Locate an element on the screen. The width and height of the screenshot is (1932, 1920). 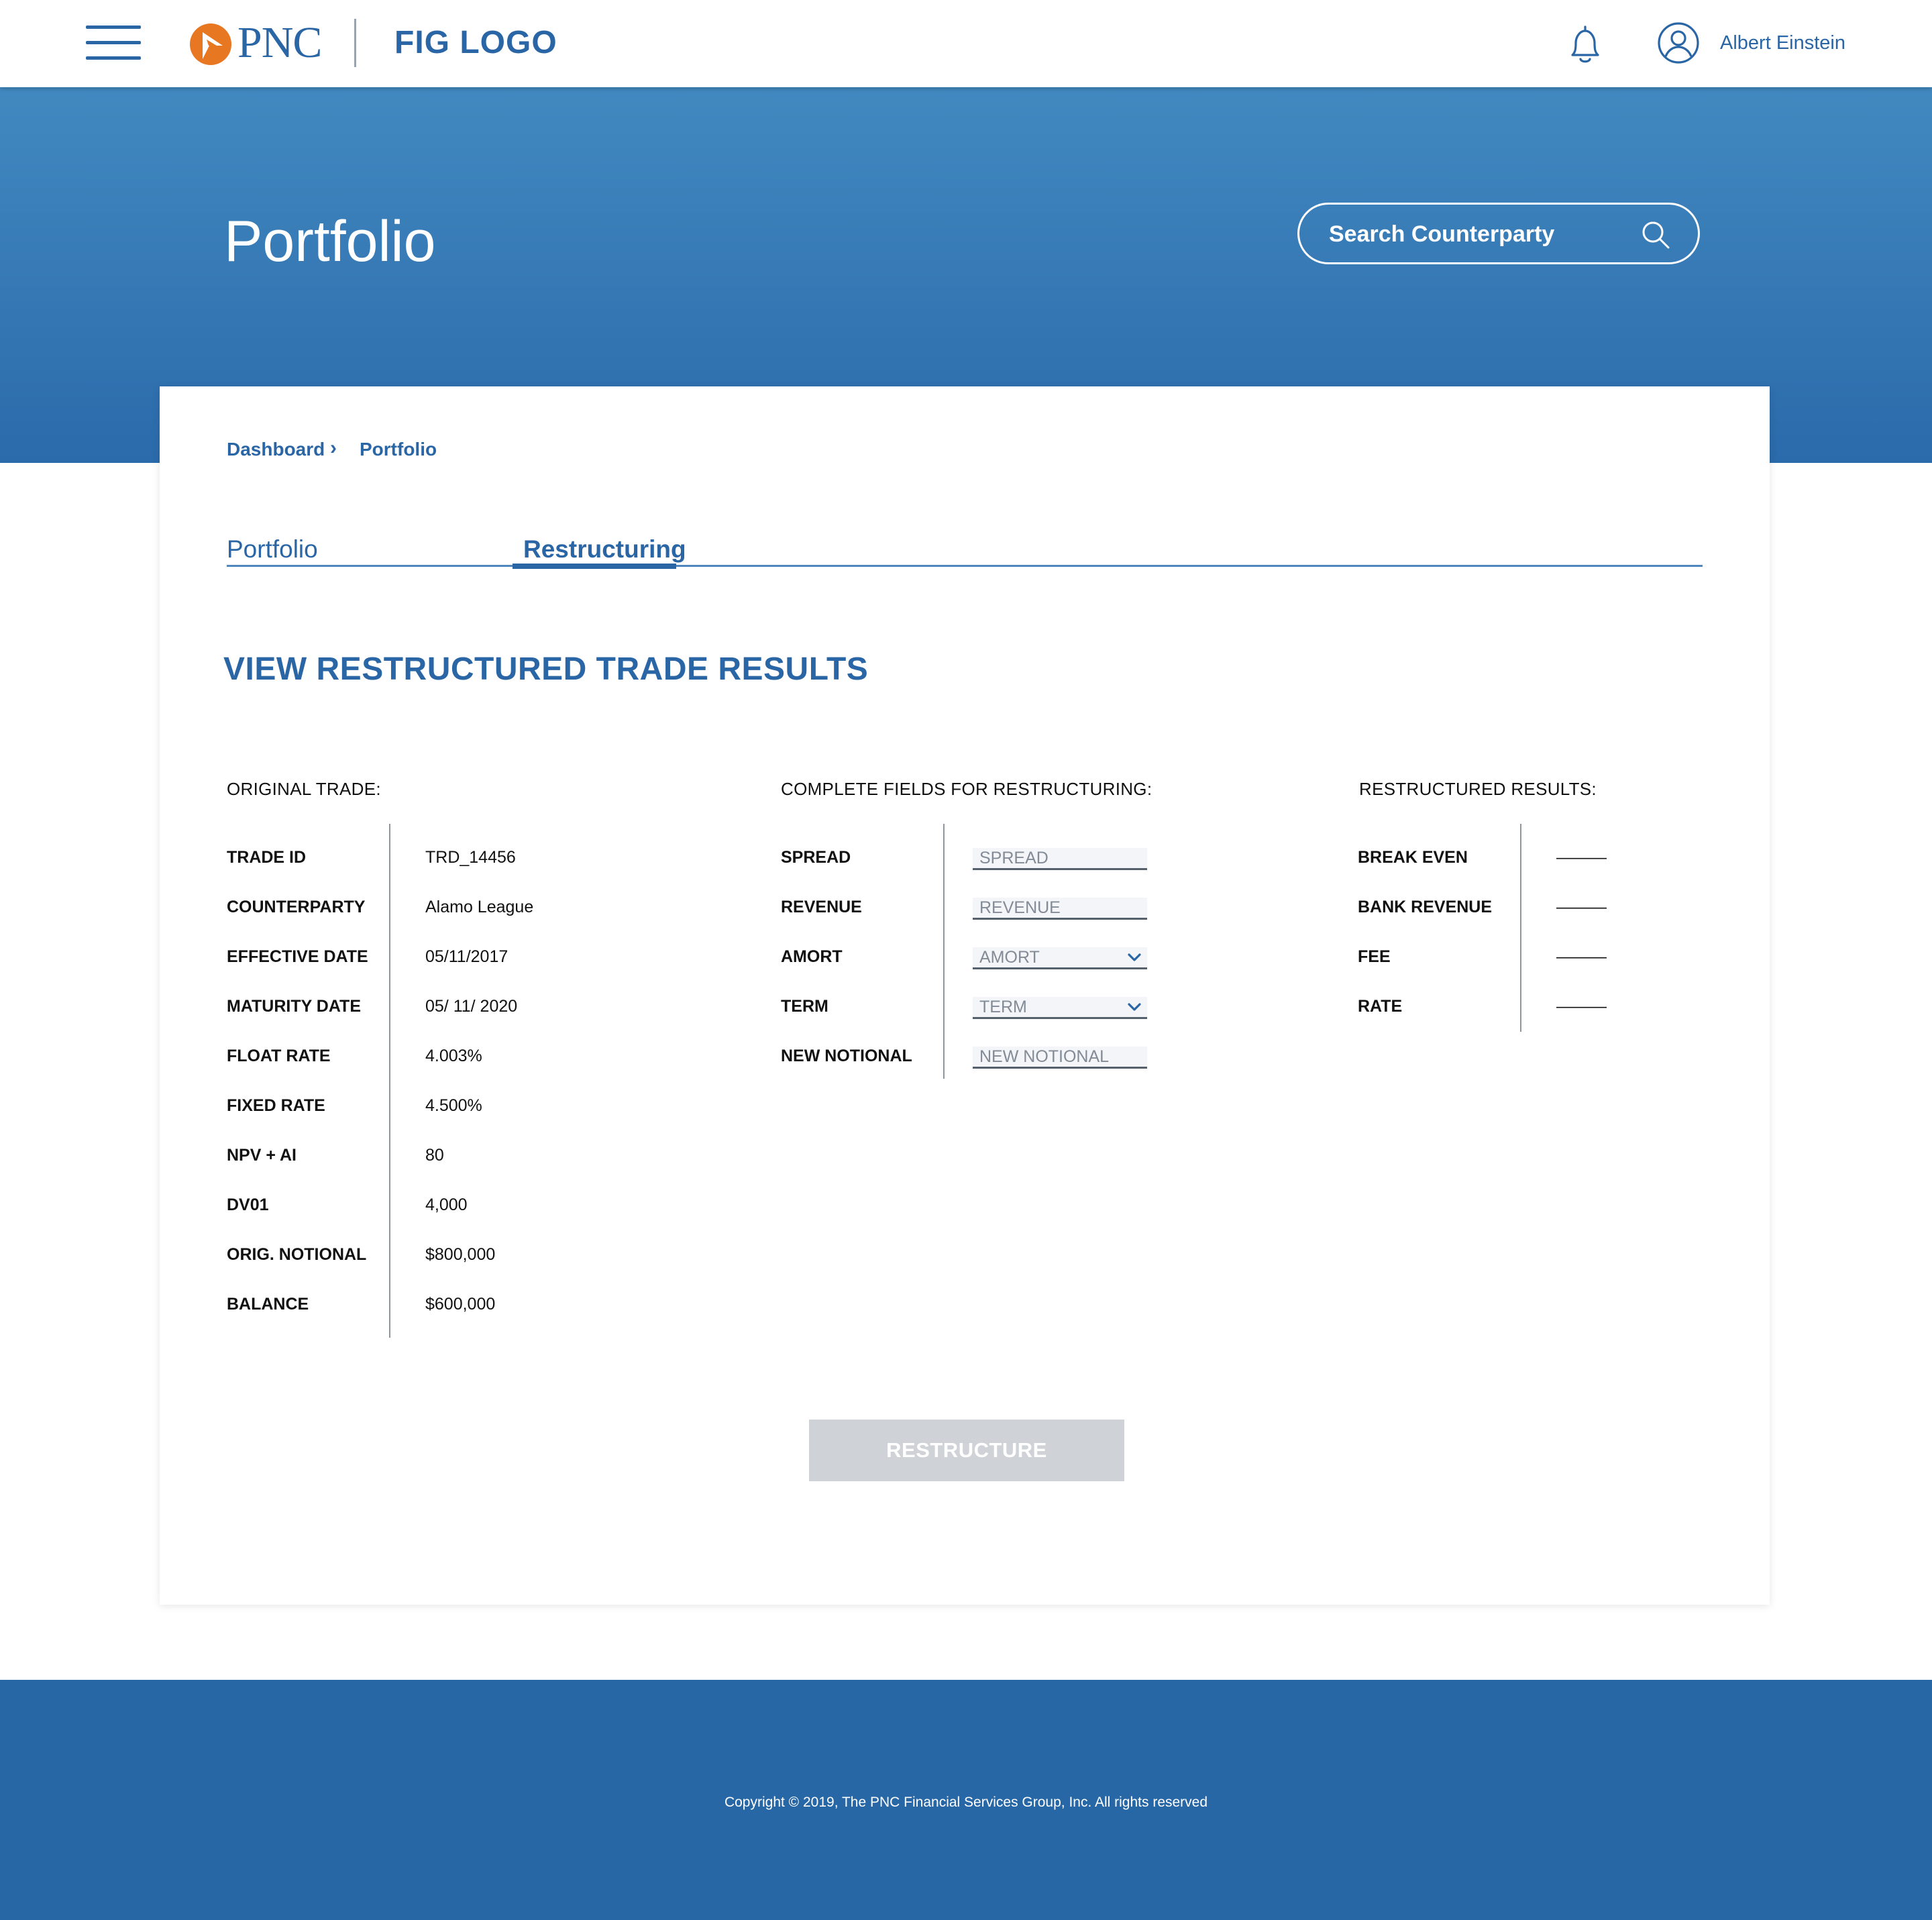
fig-logo: FIG LOGO is located at coordinates (475, 43).